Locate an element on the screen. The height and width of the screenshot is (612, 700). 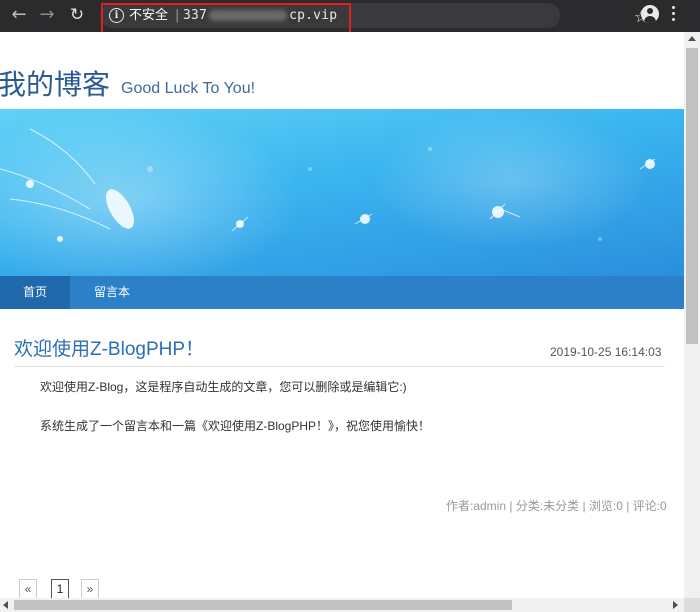
scroll-up-icon is located at coordinates (692, 38).